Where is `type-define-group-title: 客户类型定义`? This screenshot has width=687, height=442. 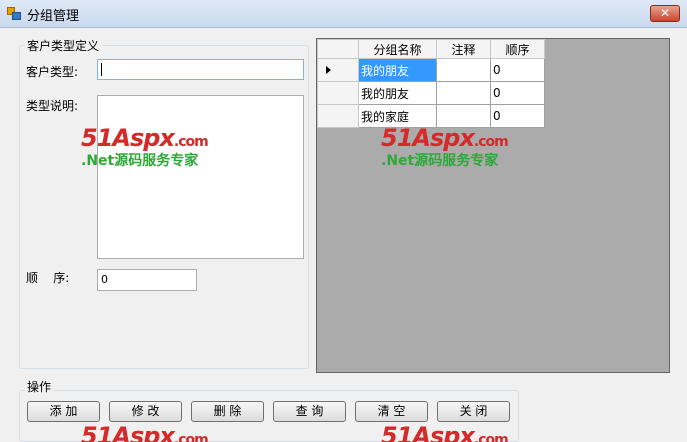 type-define-group-title: 客户类型定义 is located at coordinates (63, 45).